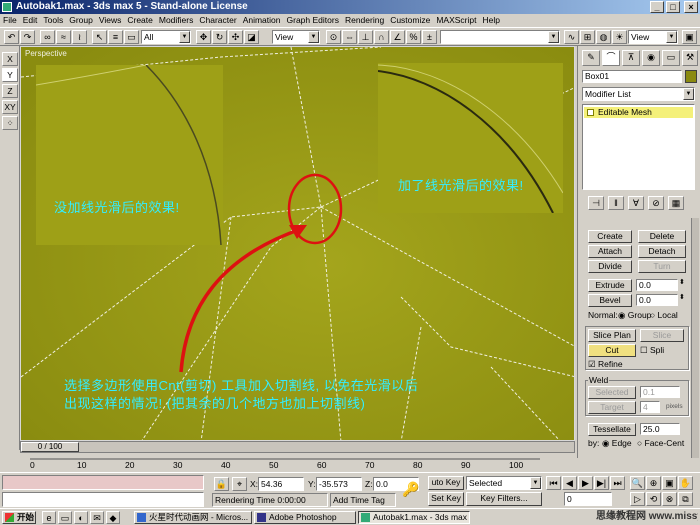 The height and width of the screenshot is (525, 700). What do you see at coordinates (653, 499) in the screenshot?
I see `arc-rotate-icon: ⟲` at bounding box center [653, 499].